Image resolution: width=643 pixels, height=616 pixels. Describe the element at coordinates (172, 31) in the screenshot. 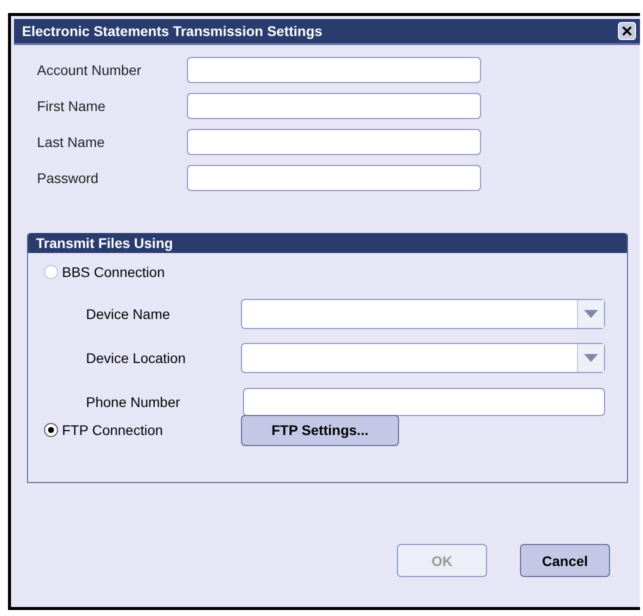

I see `window-title: Electronic Statements Transmission Settings` at that location.